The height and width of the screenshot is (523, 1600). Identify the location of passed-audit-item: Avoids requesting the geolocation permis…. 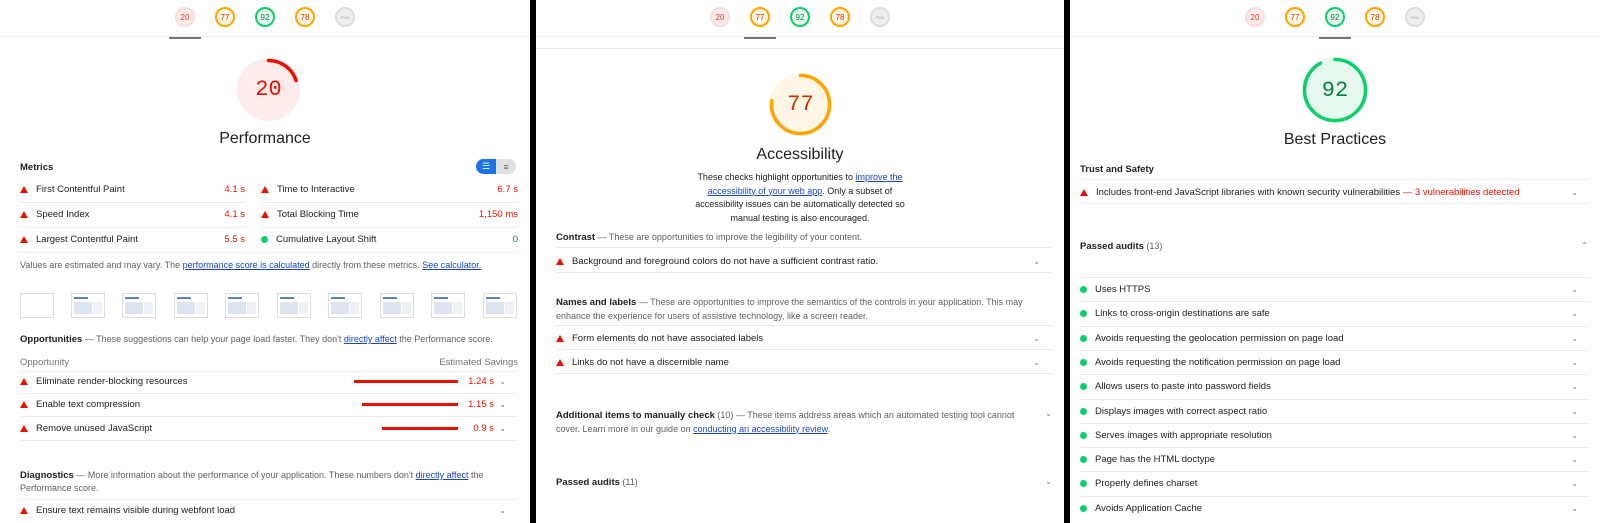
(1335, 338).